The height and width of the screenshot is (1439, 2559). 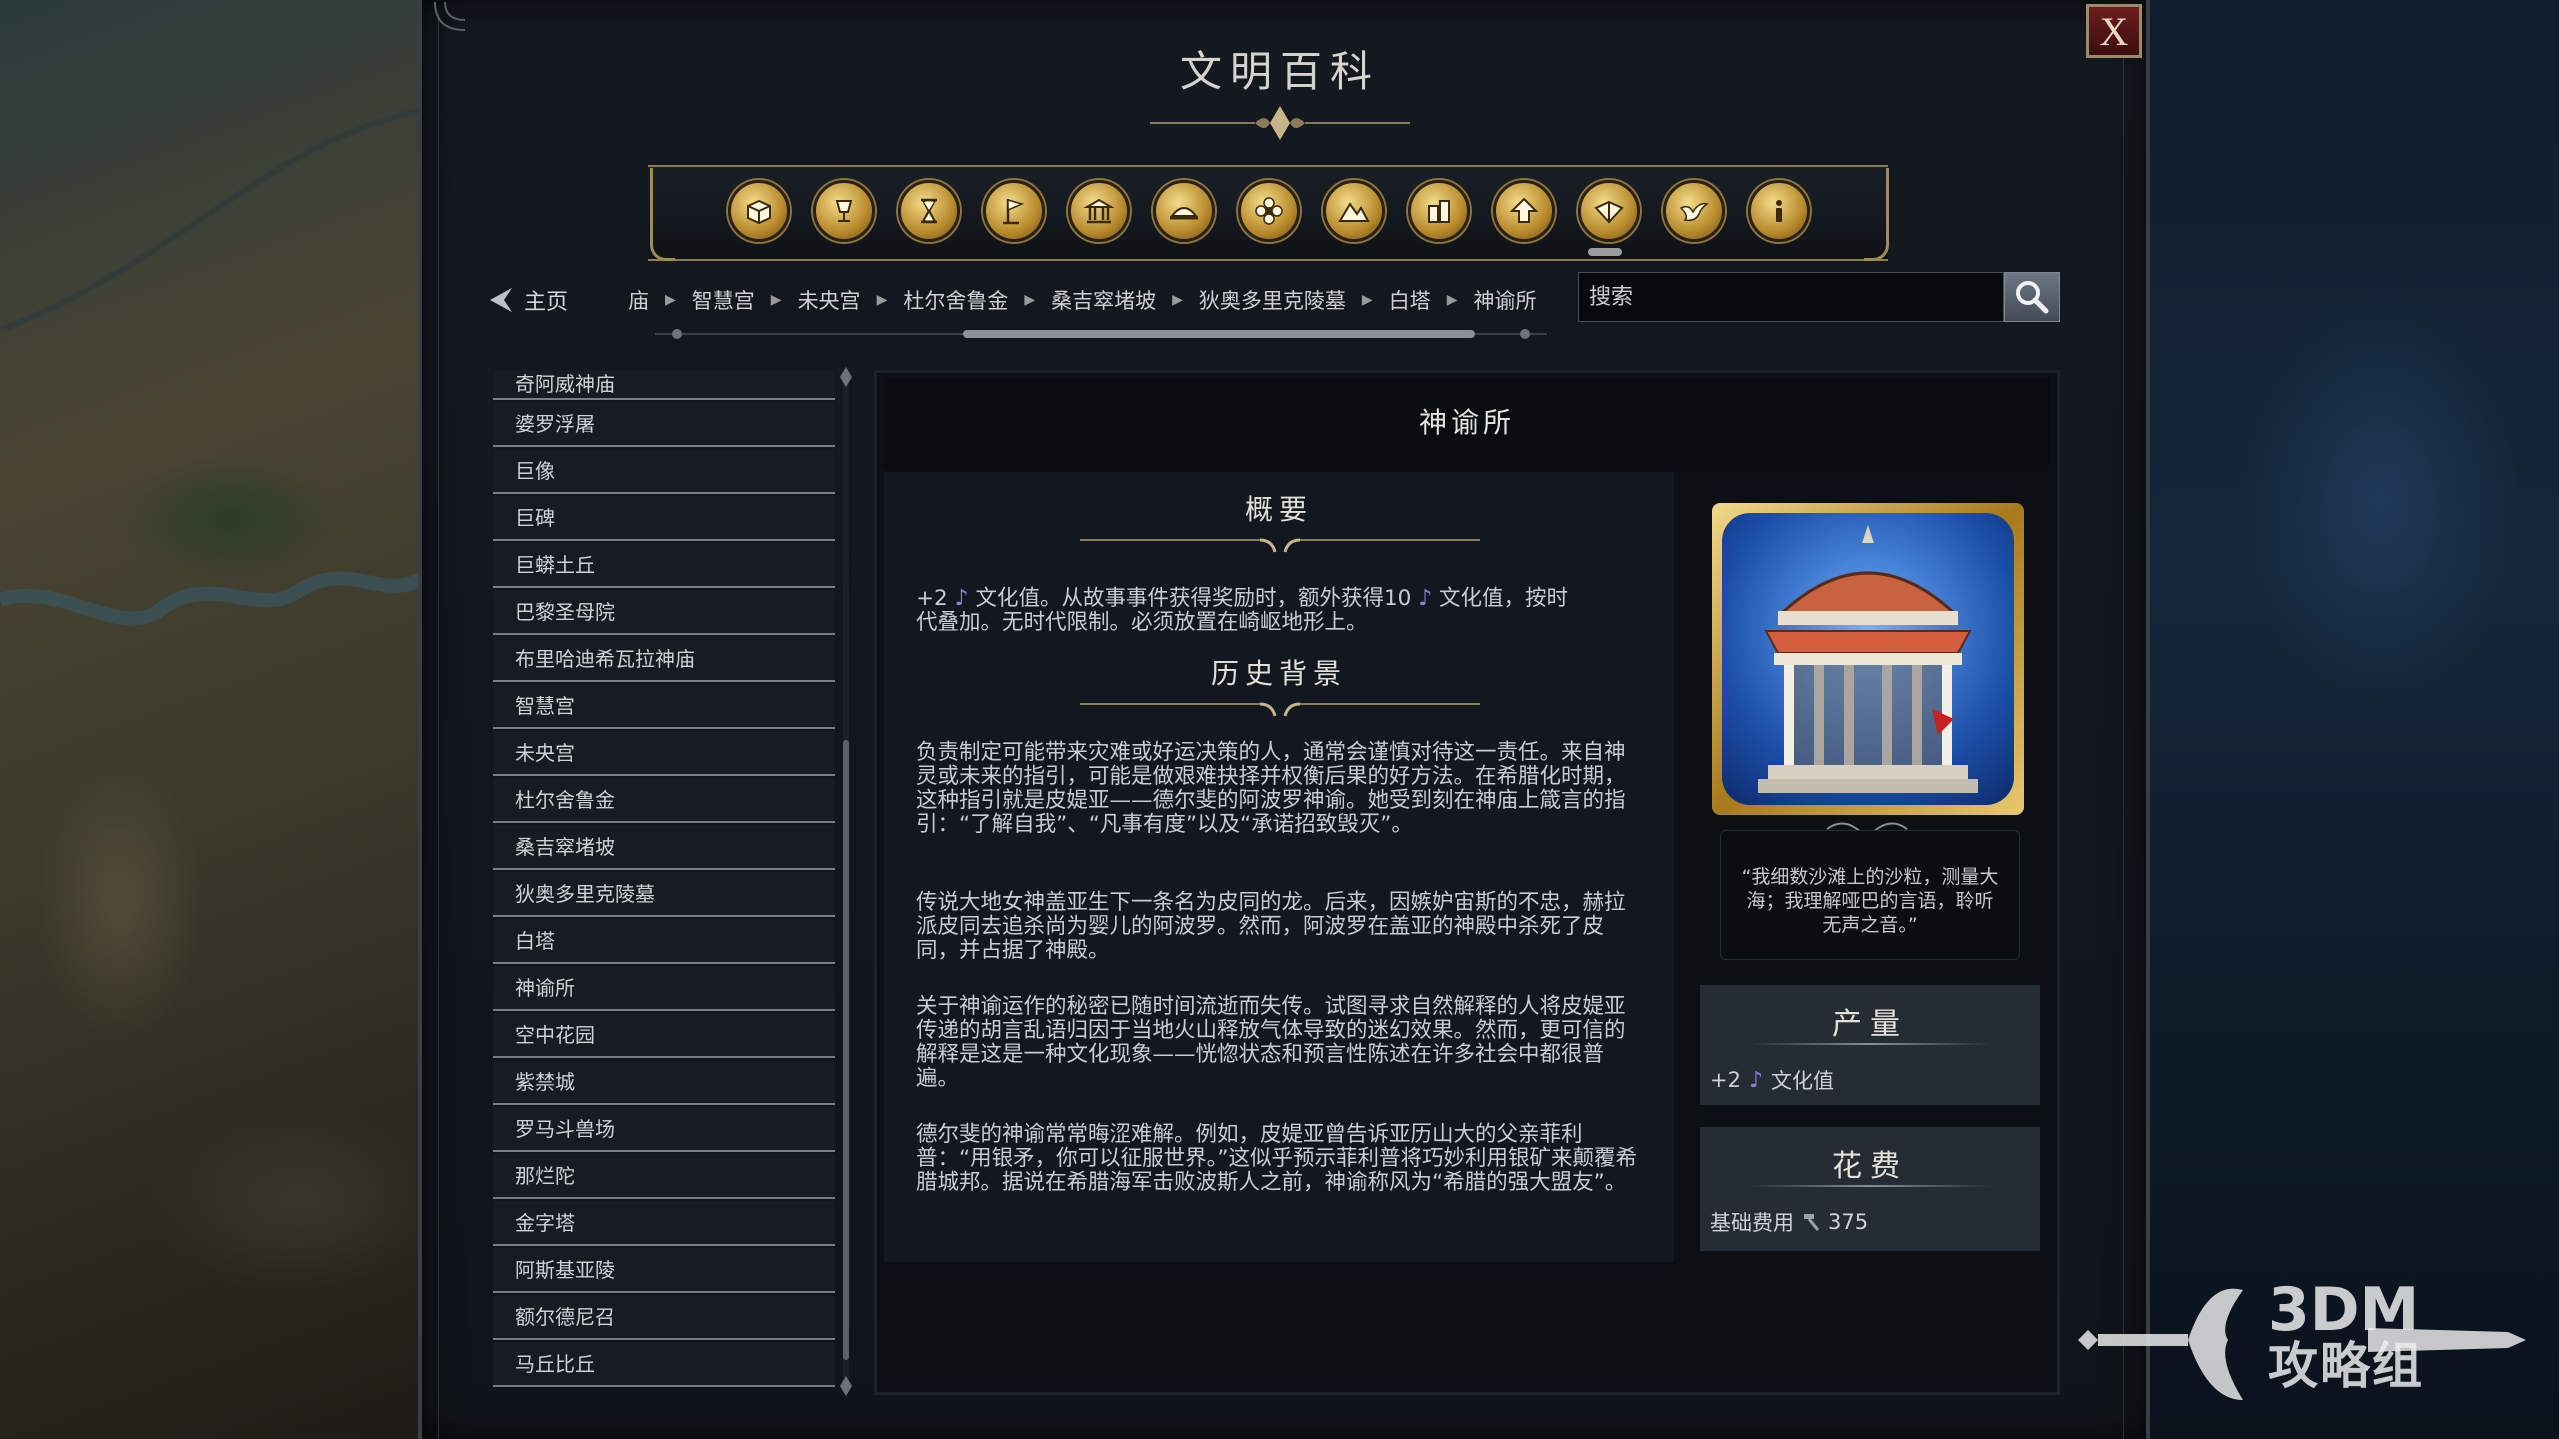 I want to click on list-item-selected: 神谕所, so click(x=664, y=988).